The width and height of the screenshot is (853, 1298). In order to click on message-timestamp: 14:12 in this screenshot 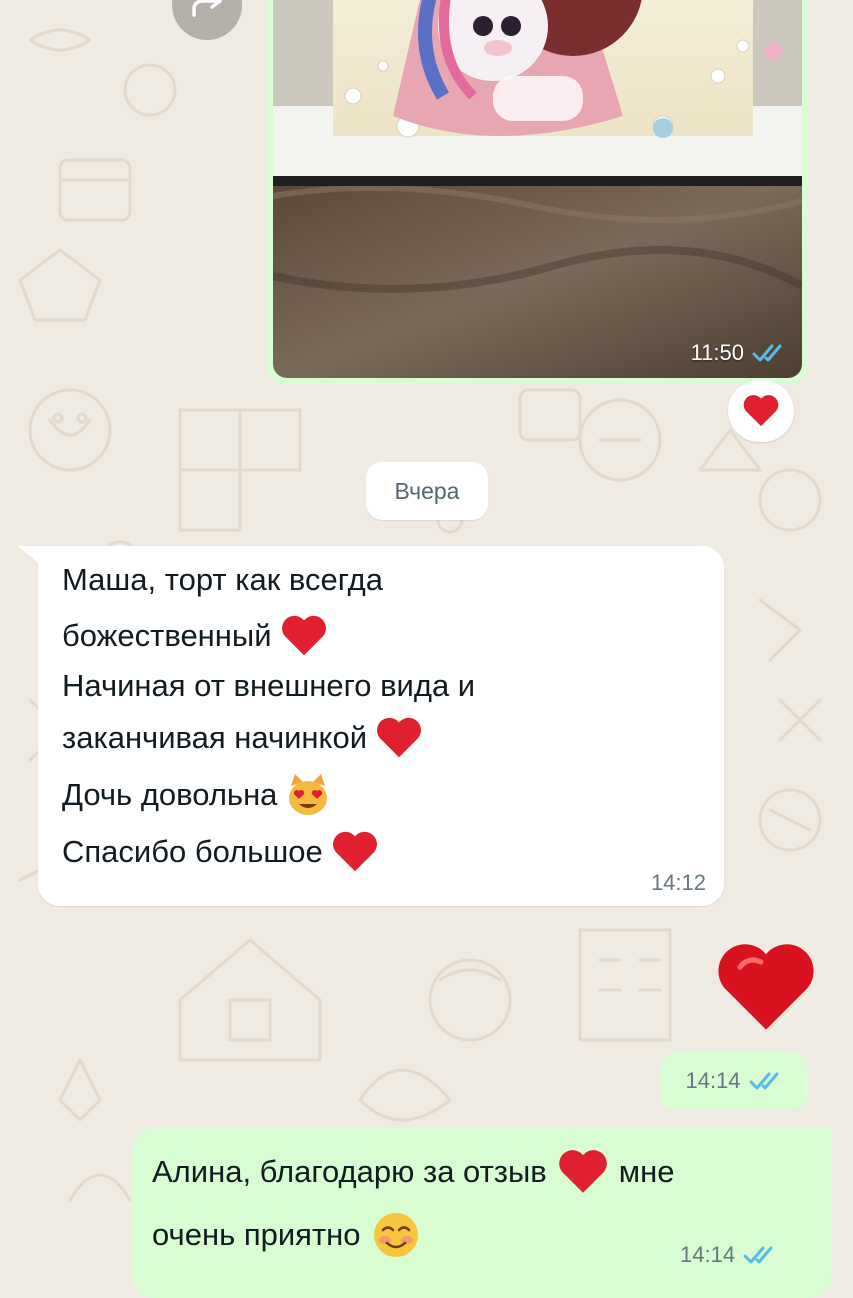, I will do `click(678, 882)`.